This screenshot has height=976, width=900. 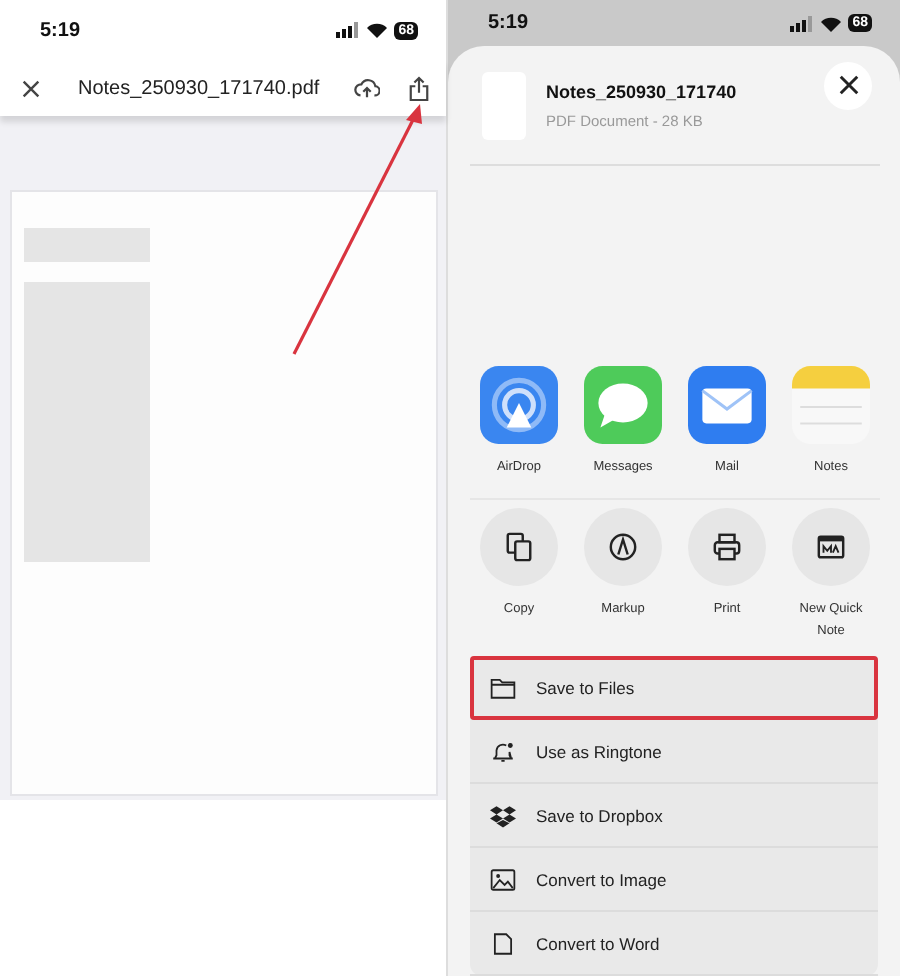 What do you see at coordinates (200, 88) in the screenshot?
I see `document-title: Notes_250930_171740.pdf` at bounding box center [200, 88].